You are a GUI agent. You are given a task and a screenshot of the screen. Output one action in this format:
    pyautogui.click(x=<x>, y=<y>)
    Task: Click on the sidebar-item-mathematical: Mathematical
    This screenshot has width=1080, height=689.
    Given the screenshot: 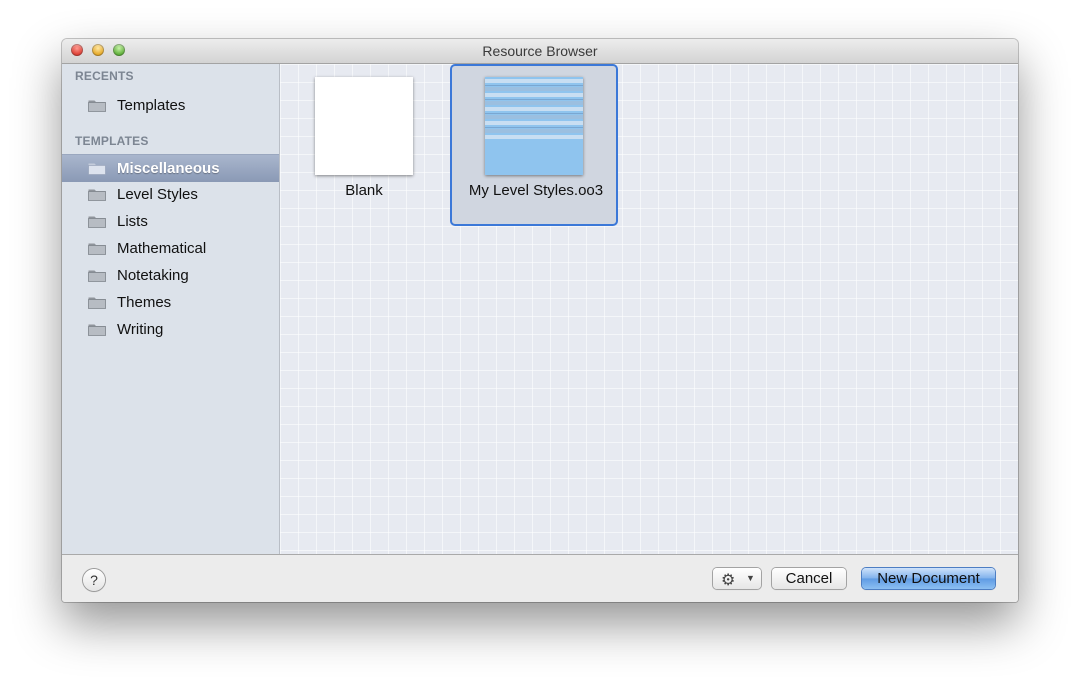 What is the action you would take?
    pyautogui.click(x=170, y=248)
    